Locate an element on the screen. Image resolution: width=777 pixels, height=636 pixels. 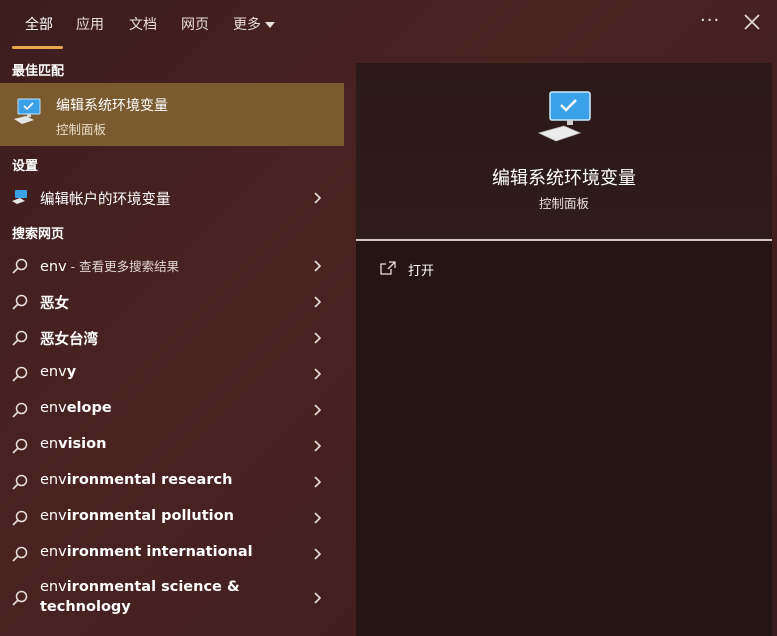
settings-computer-icon is located at coordinates (19, 197).